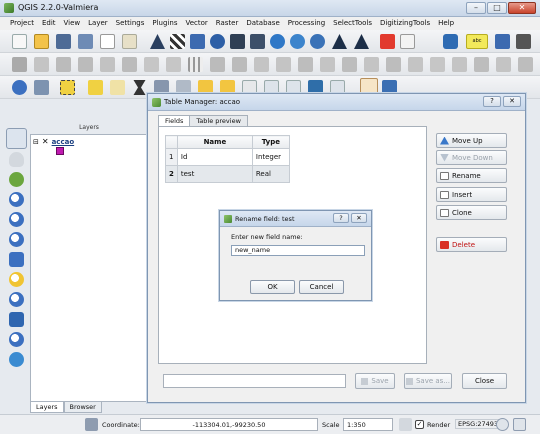 This screenshot has height=434, width=540. I want to click on add-wfs-layer-icon, so click(317, 41).